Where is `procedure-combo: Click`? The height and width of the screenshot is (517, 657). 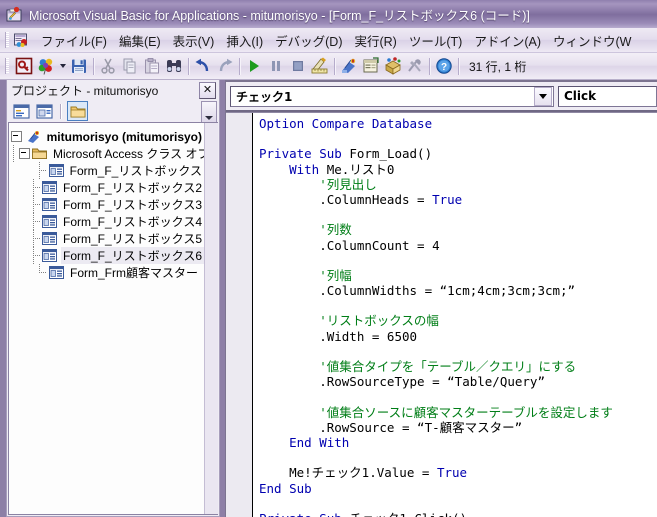 procedure-combo: Click is located at coordinates (607, 96).